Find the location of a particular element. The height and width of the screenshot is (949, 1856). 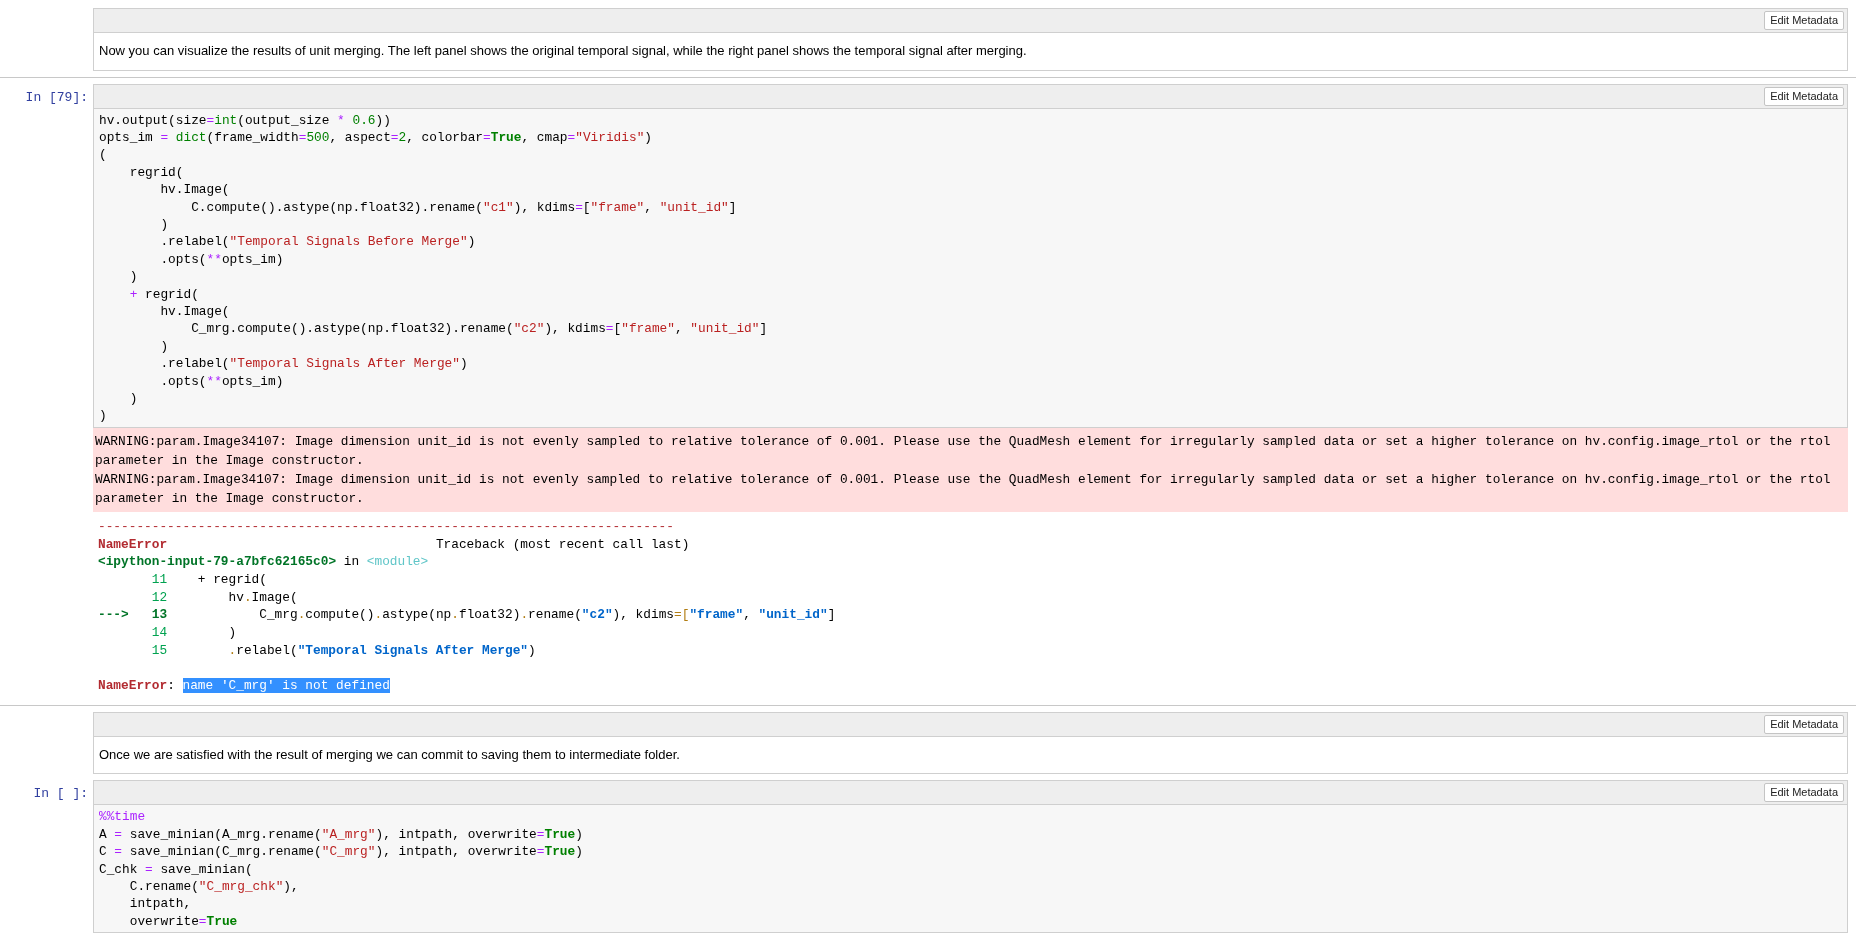

line-number: 14 is located at coordinates (159, 633).